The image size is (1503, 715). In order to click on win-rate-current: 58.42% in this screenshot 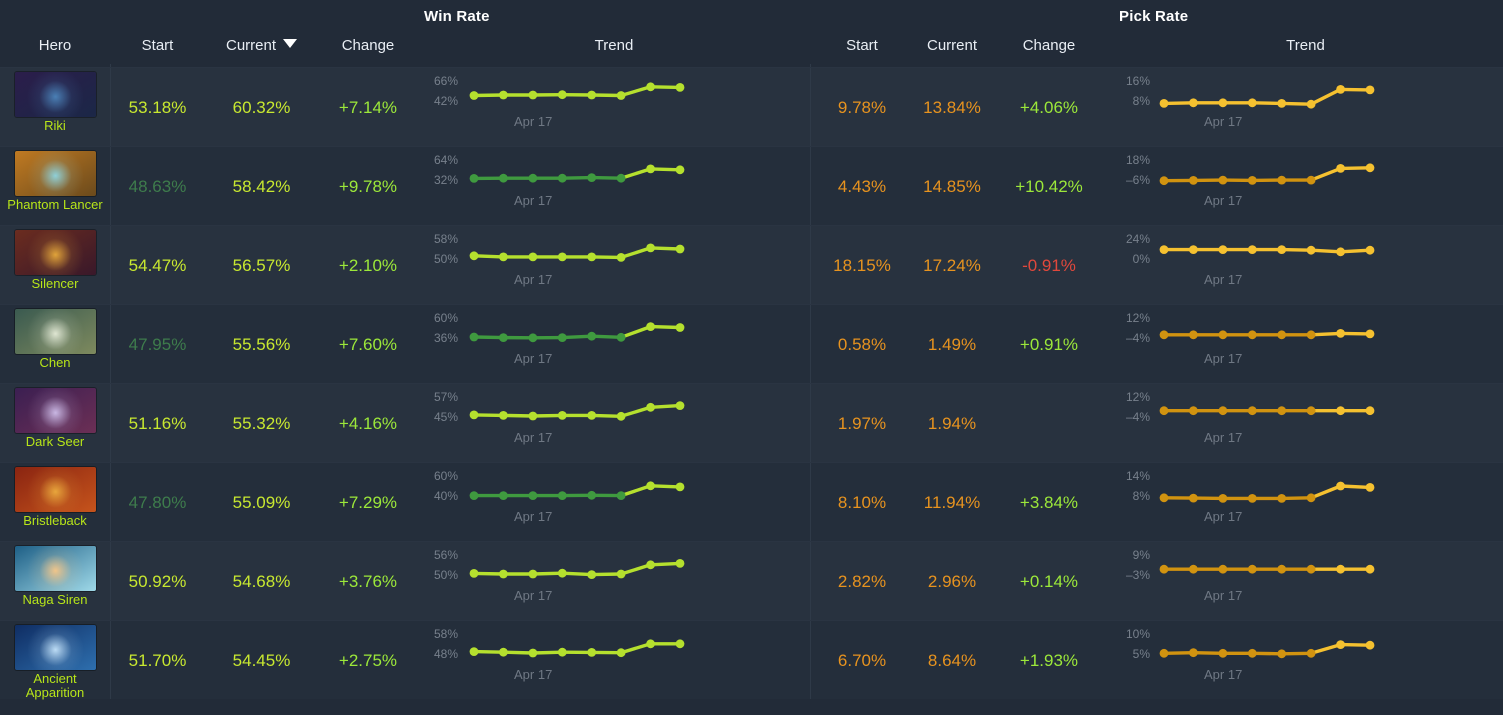, I will do `click(261, 186)`.